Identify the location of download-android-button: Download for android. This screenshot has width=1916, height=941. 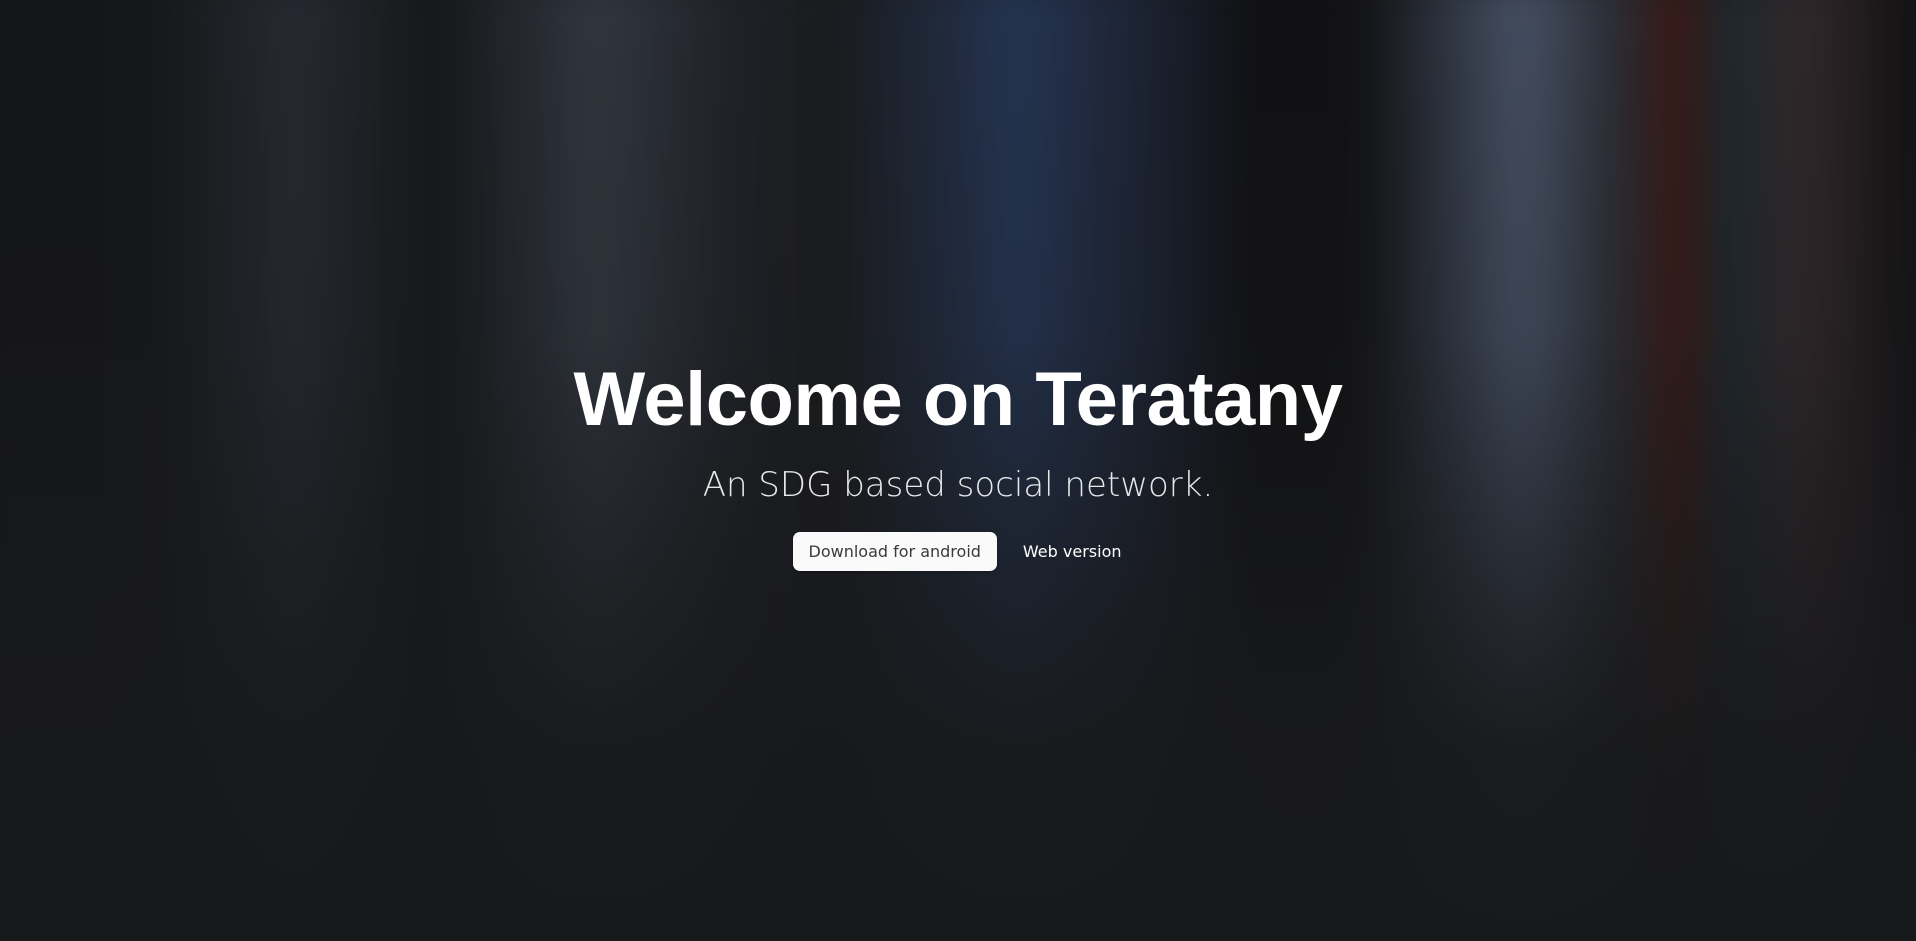
(894, 551).